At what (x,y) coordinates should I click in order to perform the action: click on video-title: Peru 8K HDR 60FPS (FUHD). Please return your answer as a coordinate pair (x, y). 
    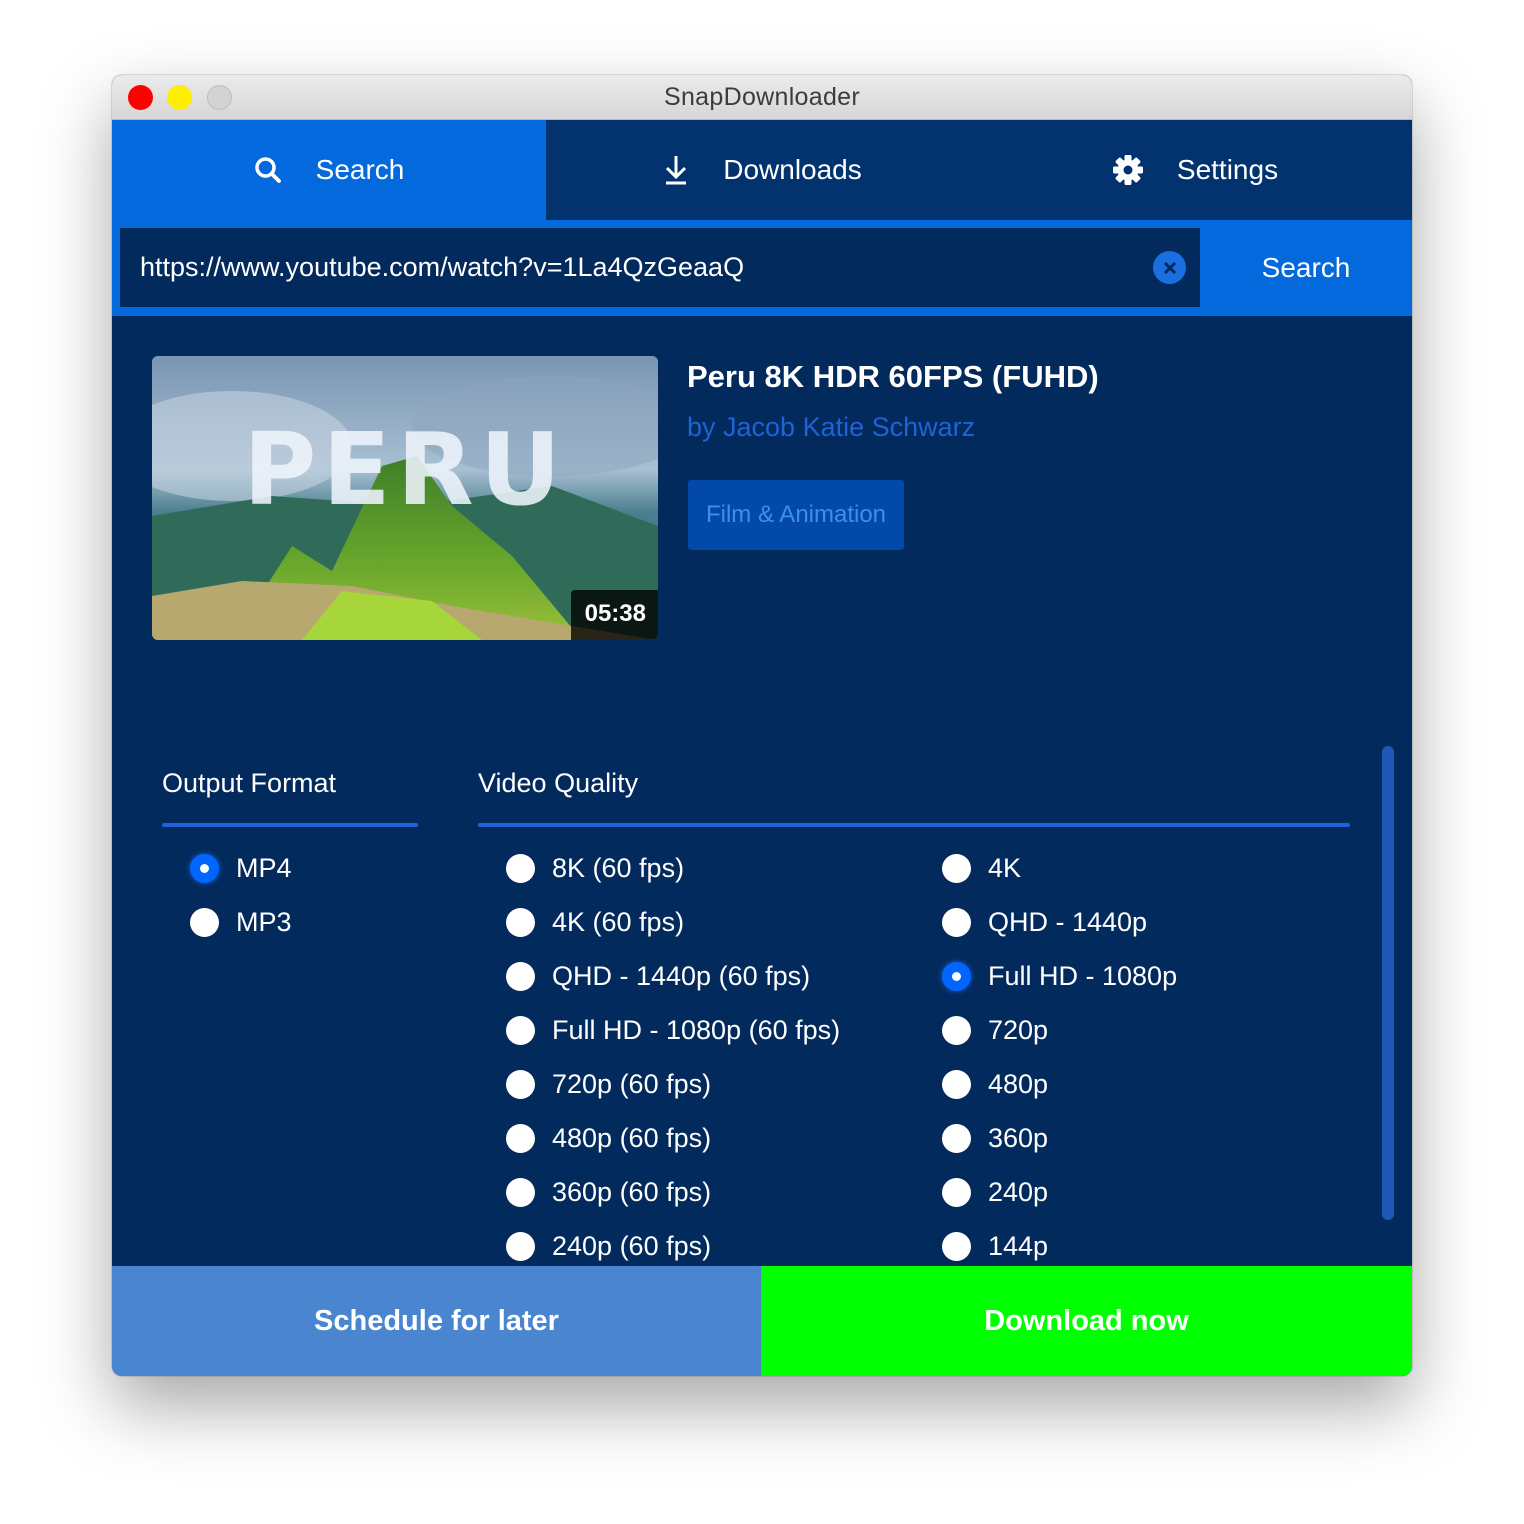
    Looking at the image, I should click on (893, 376).